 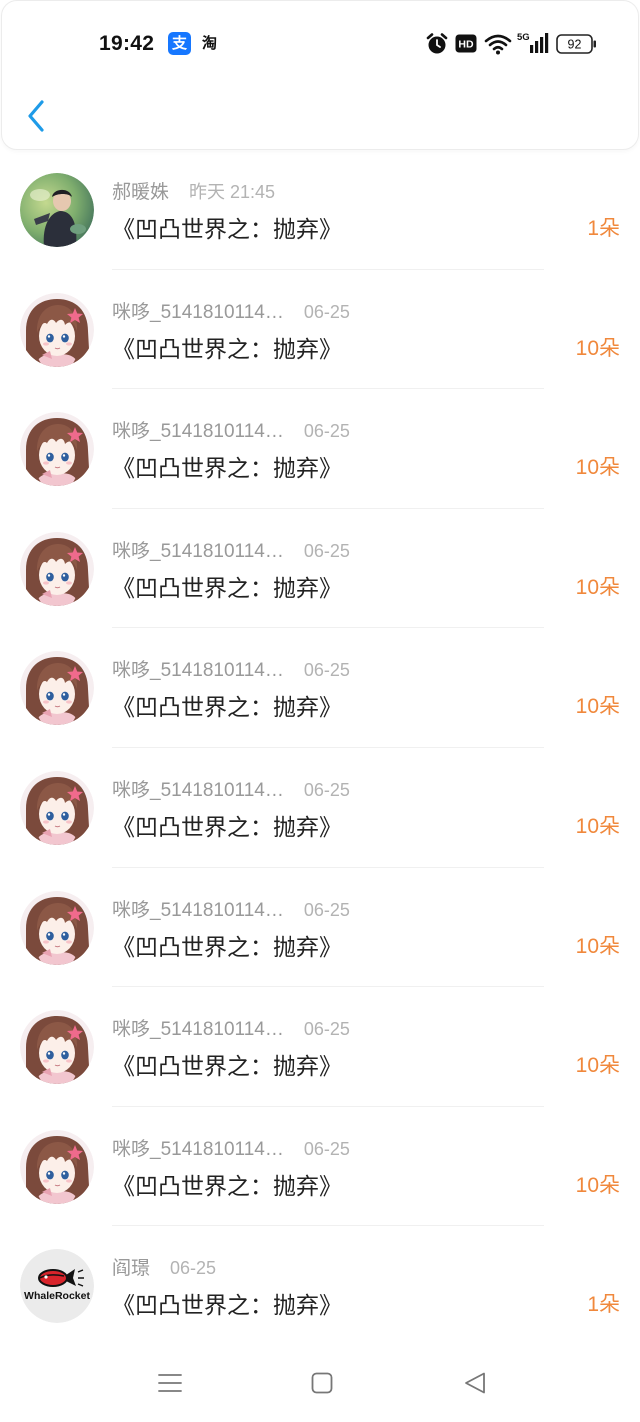 I want to click on whalerocket-logo-avatar: WhaleRocket, so click(x=57, y=1286).